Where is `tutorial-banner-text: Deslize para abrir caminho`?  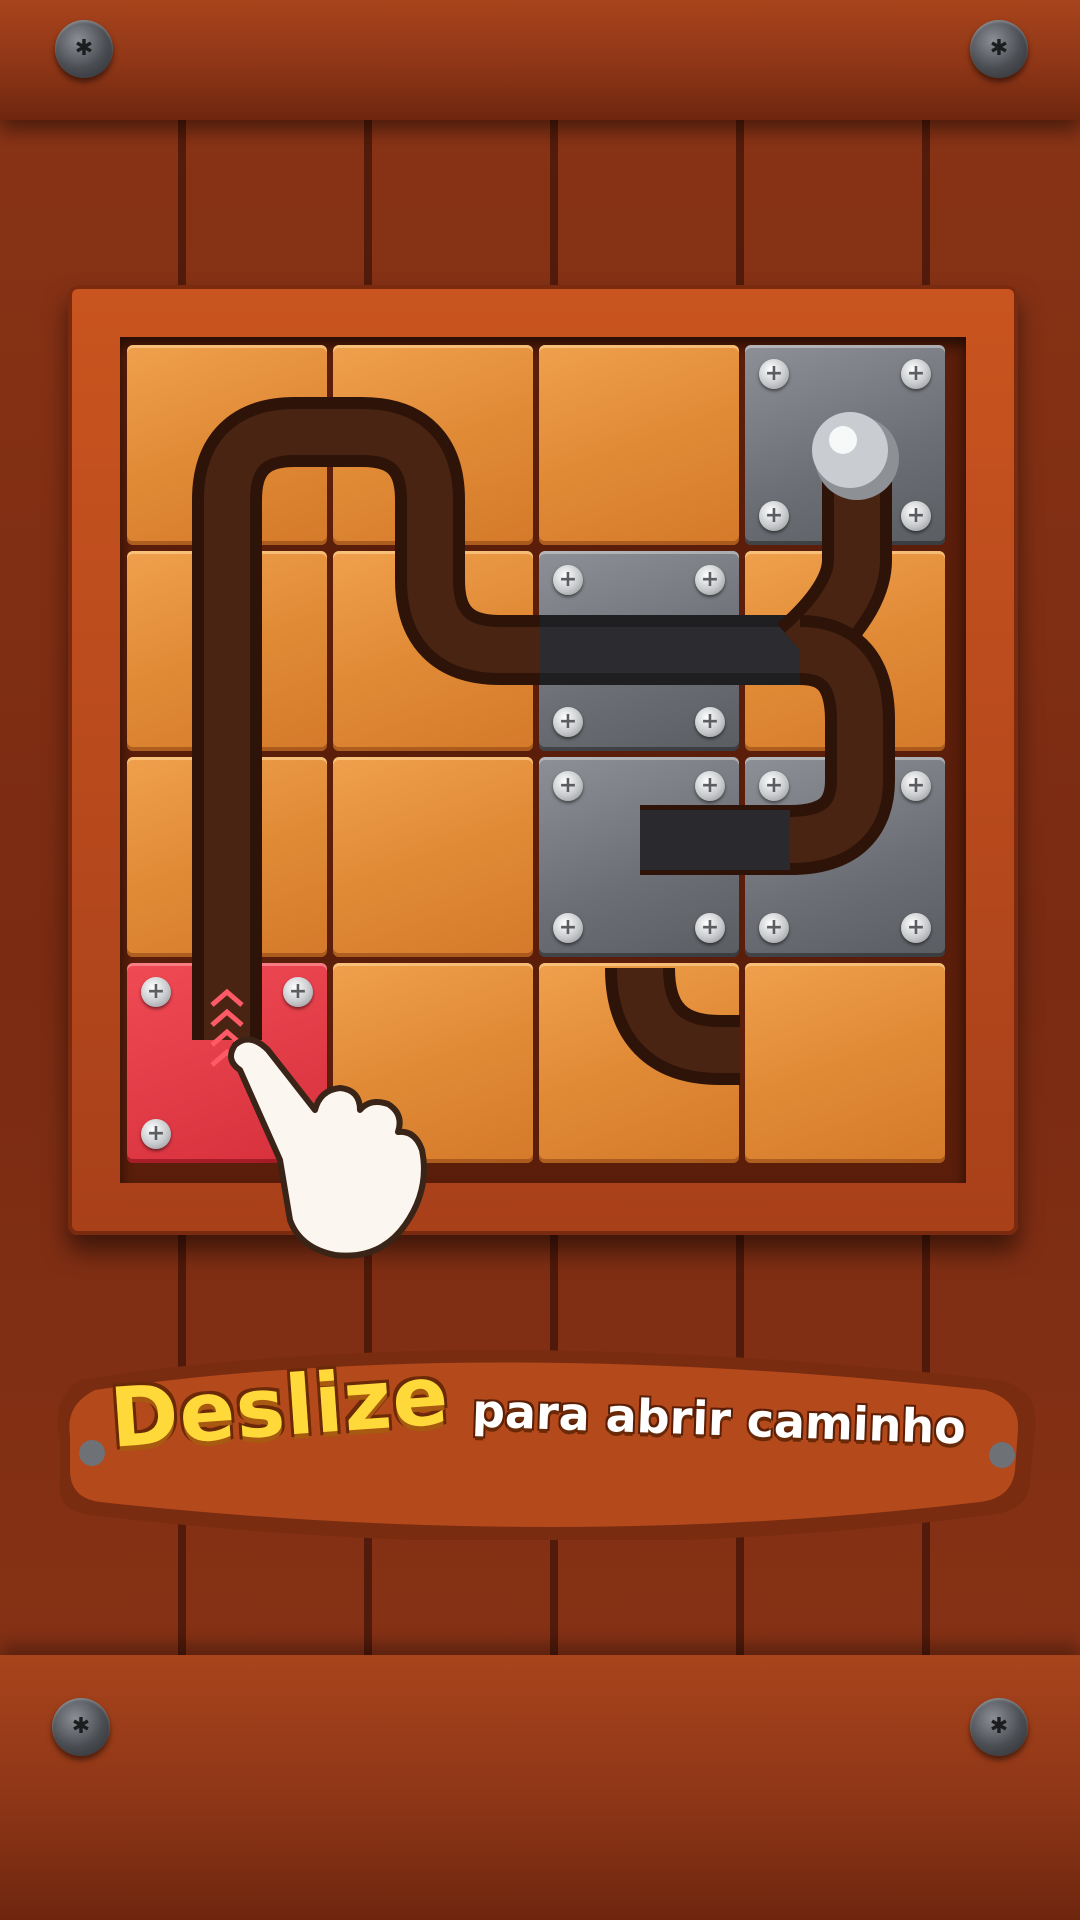
tutorial-banner-text: Deslize para abrir caminho is located at coordinates (558, 1414).